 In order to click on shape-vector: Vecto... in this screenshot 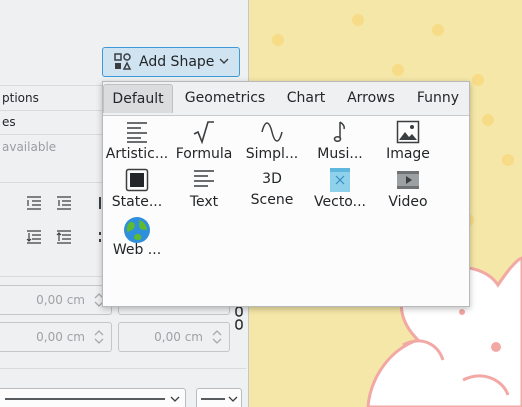, I will do `click(340, 192)`.